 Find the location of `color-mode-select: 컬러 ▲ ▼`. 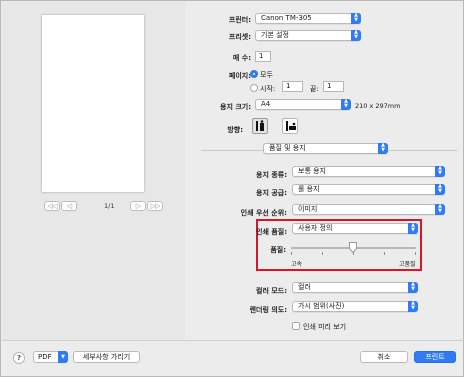

color-mode-select: 컬러 ▲ ▼ is located at coordinates (355, 287).